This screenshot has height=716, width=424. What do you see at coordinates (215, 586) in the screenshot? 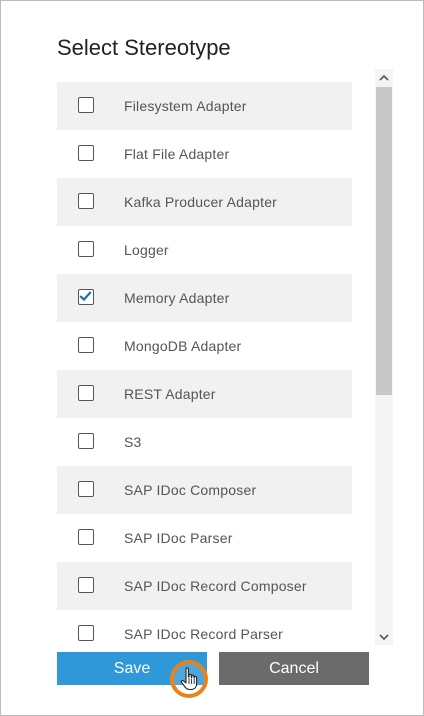
I see `list-item-label: SAP IDoc Record Composer` at bounding box center [215, 586].